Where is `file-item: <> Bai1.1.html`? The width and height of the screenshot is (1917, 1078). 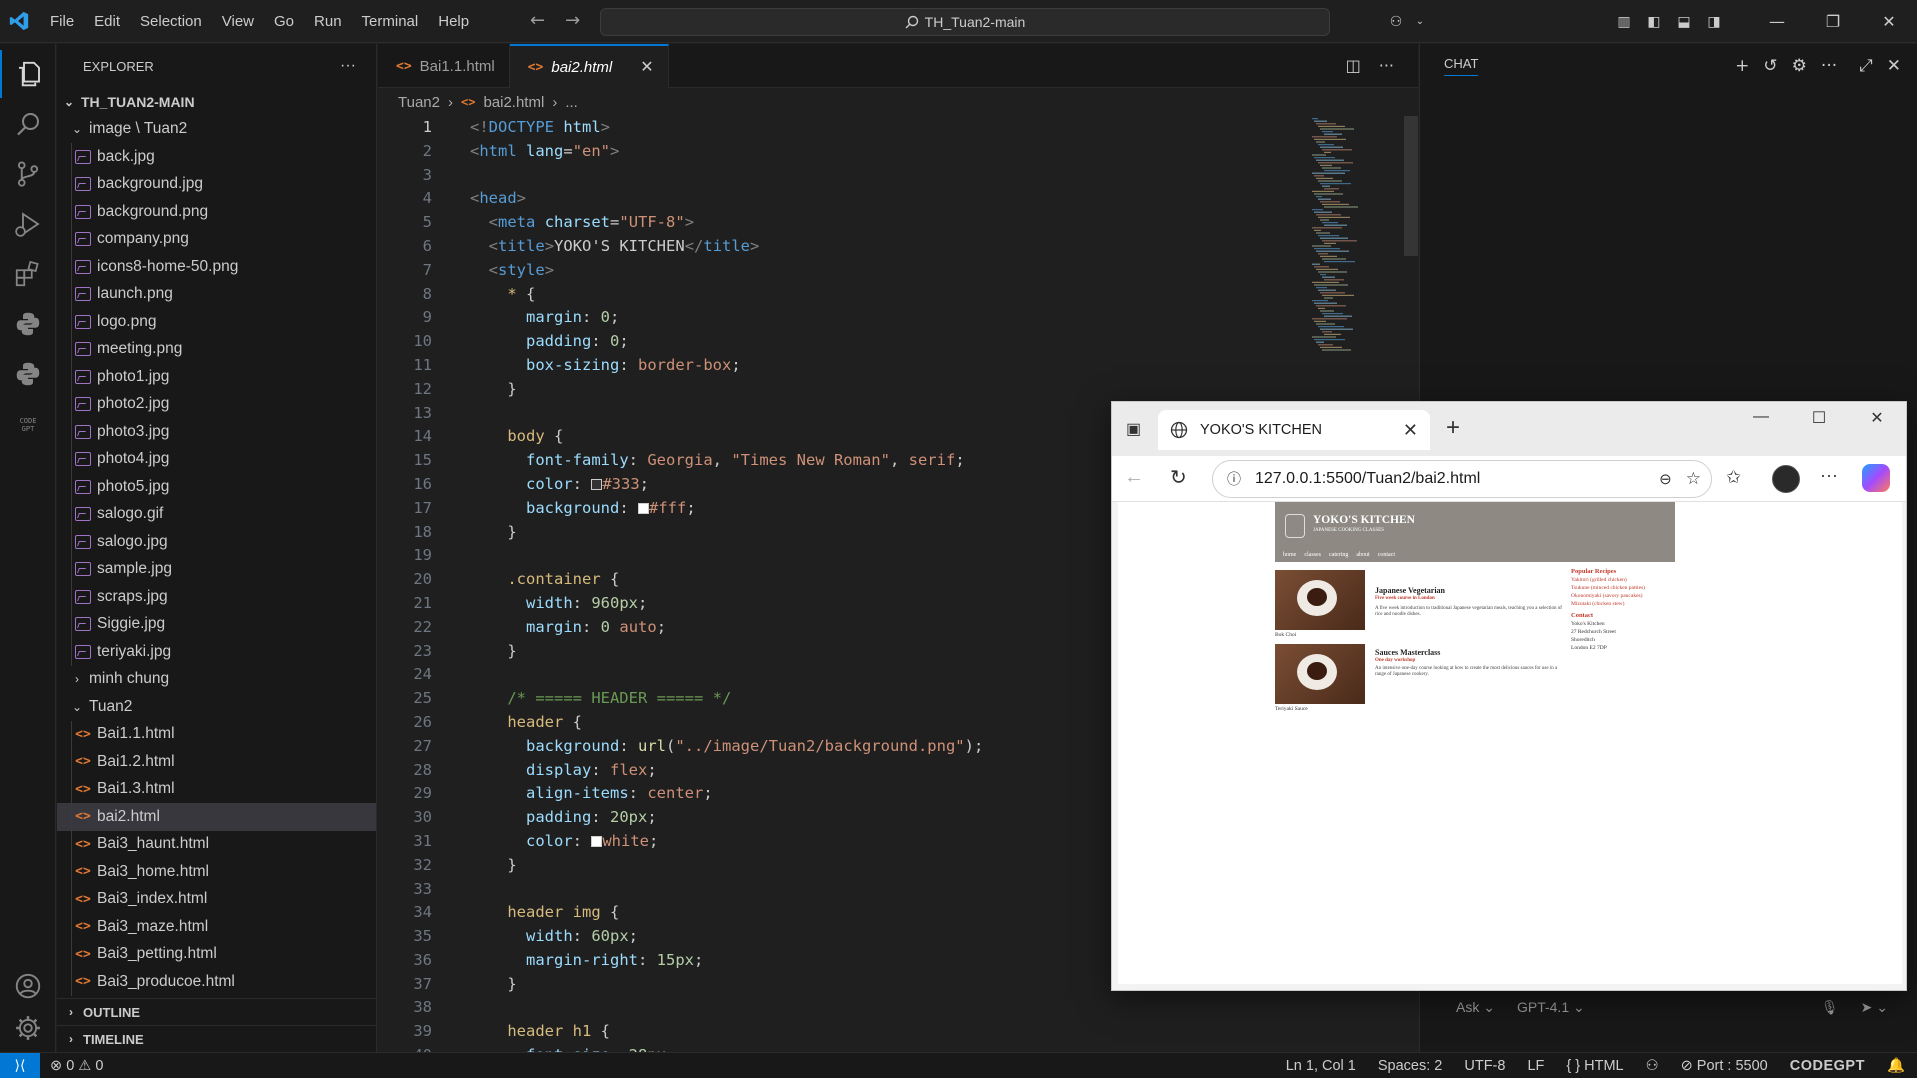
file-item: <> Bai1.1.html is located at coordinates (216, 734).